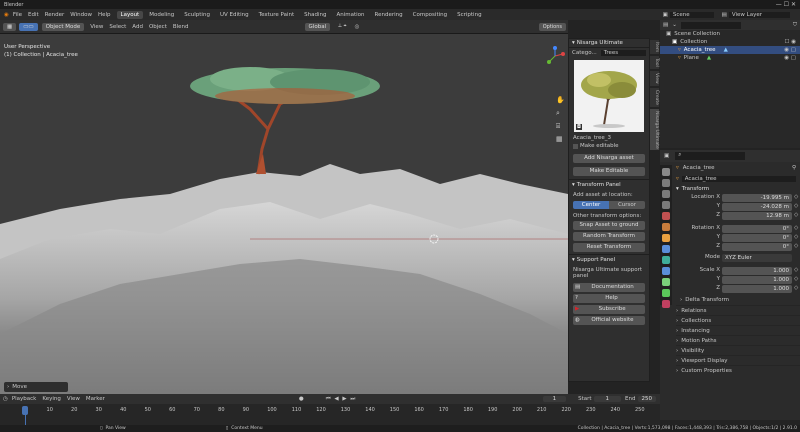 This screenshot has height=432, width=800. What do you see at coordinates (738, 360) in the screenshot?
I see `section-viewport-display: › Viewport Display` at bounding box center [738, 360].